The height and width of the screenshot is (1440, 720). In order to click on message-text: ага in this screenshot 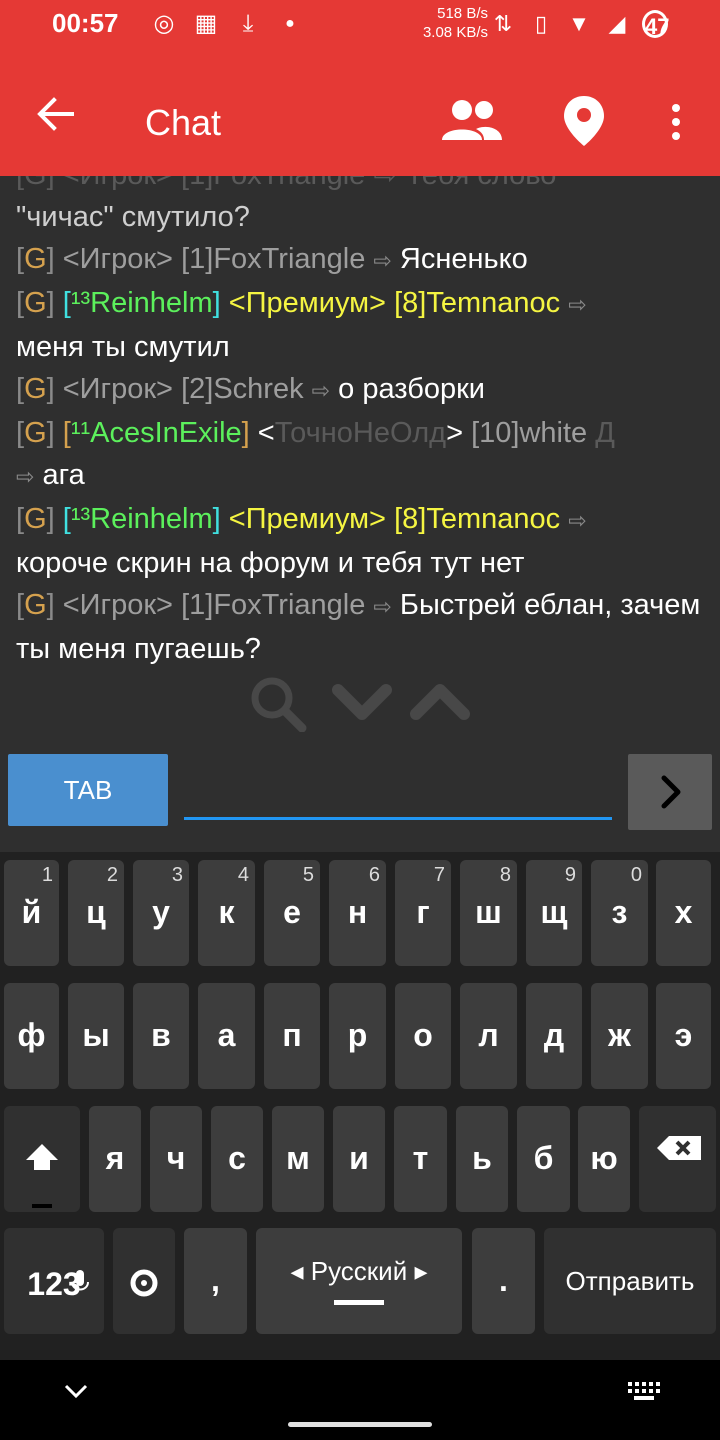, I will do `click(63, 475)`.